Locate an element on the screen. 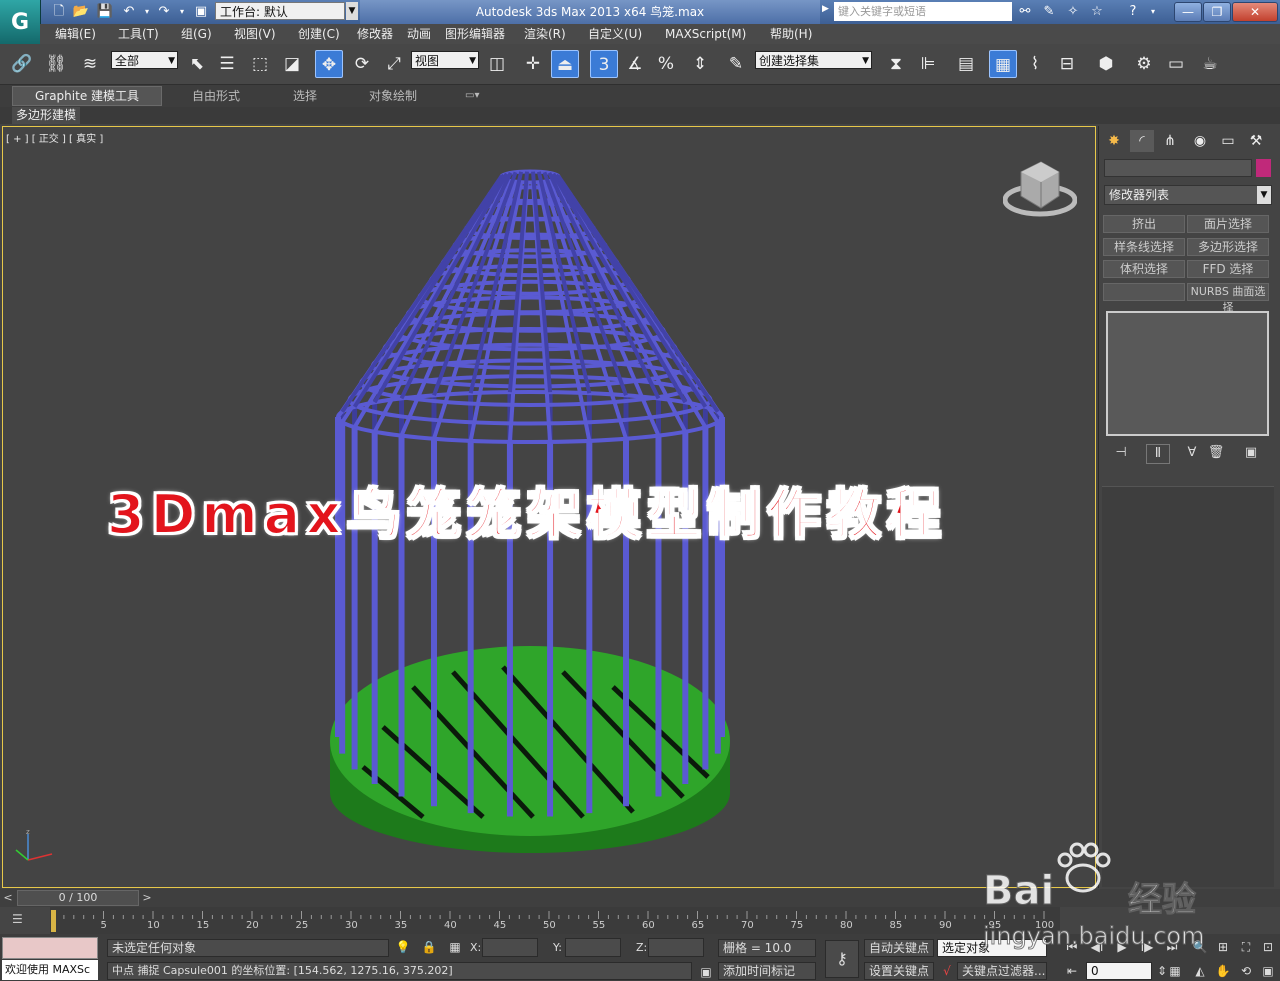  isolate-bulb-icon: 💡 is located at coordinates (403, 947).